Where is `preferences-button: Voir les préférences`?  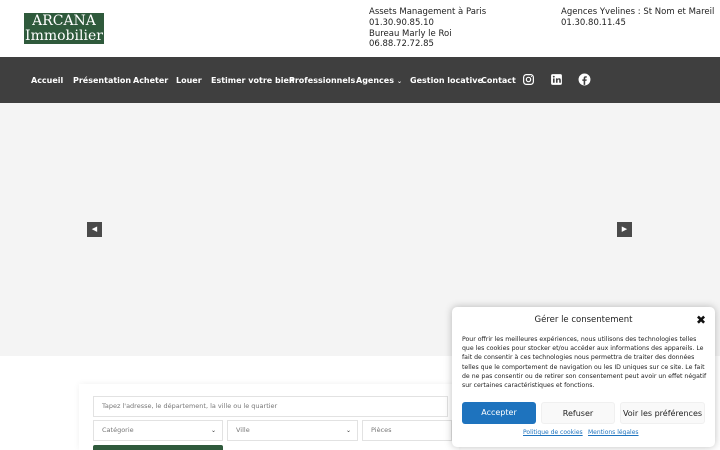 preferences-button: Voir les préférences is located at coordinates (662, 413).